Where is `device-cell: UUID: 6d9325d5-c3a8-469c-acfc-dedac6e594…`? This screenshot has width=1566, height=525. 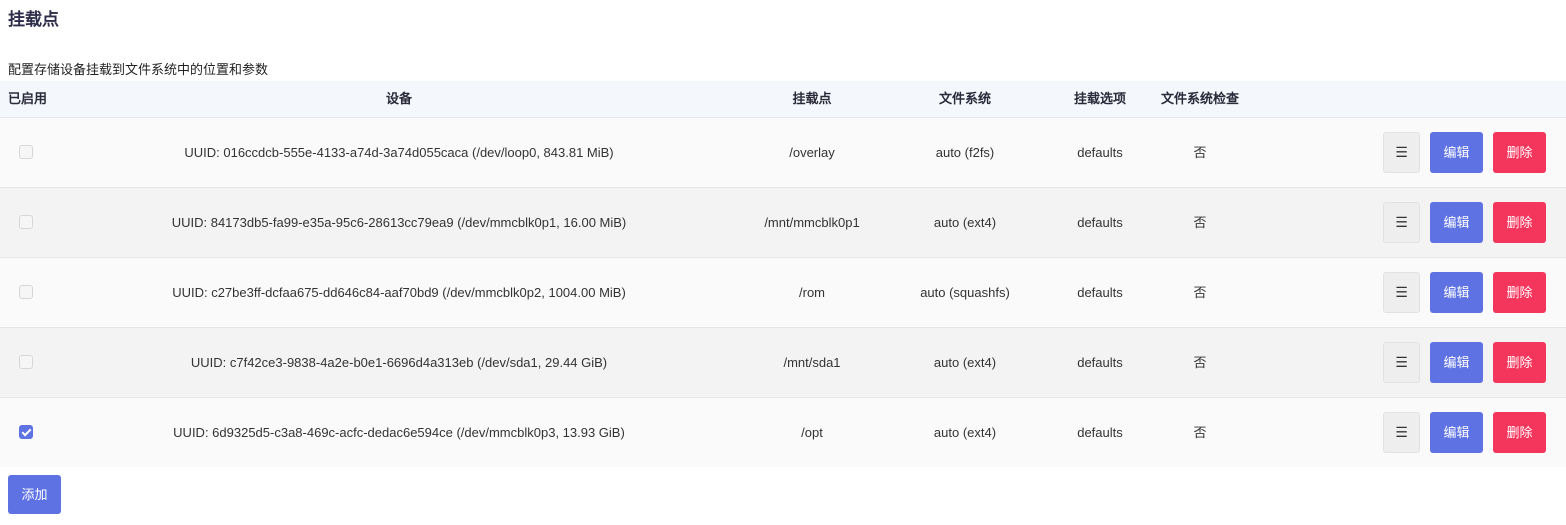 device-cell: UUID: 6d9325d5-c3a8-469c-acfc-dedac6e594… is located at coordinates (399, 432).